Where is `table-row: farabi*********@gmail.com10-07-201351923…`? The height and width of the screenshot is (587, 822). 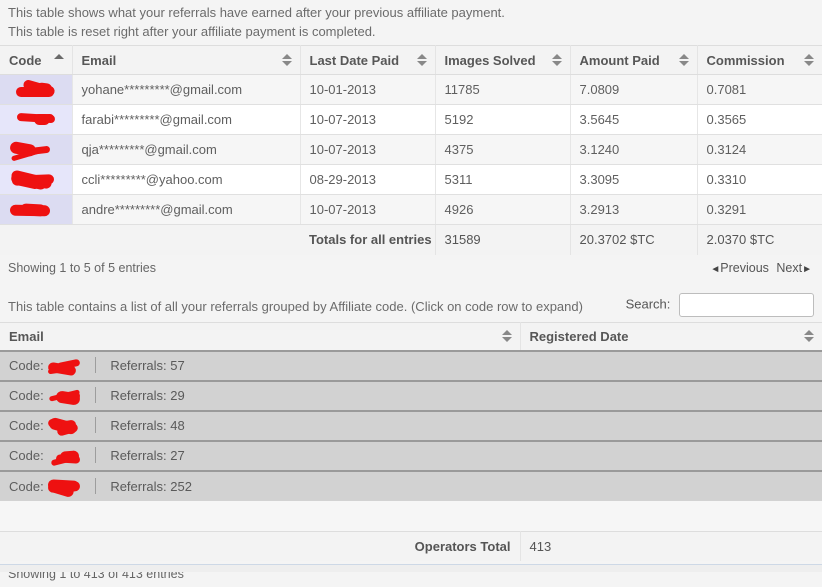
table-row: farabi*********@gmail.com10-07-201351923… is located at coordinates (411, 120).